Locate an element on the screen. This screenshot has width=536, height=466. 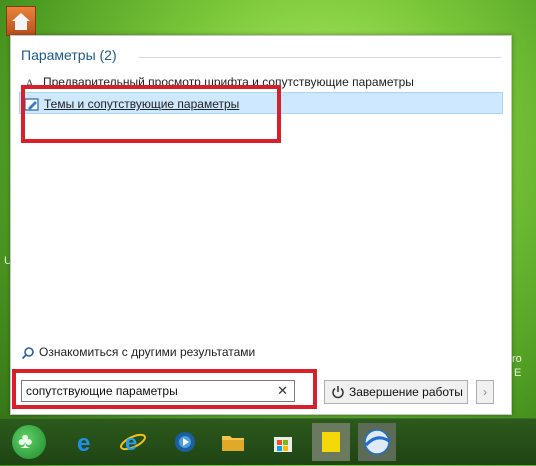
desktop-shortcut-icon is located at coordinates (21, 21).